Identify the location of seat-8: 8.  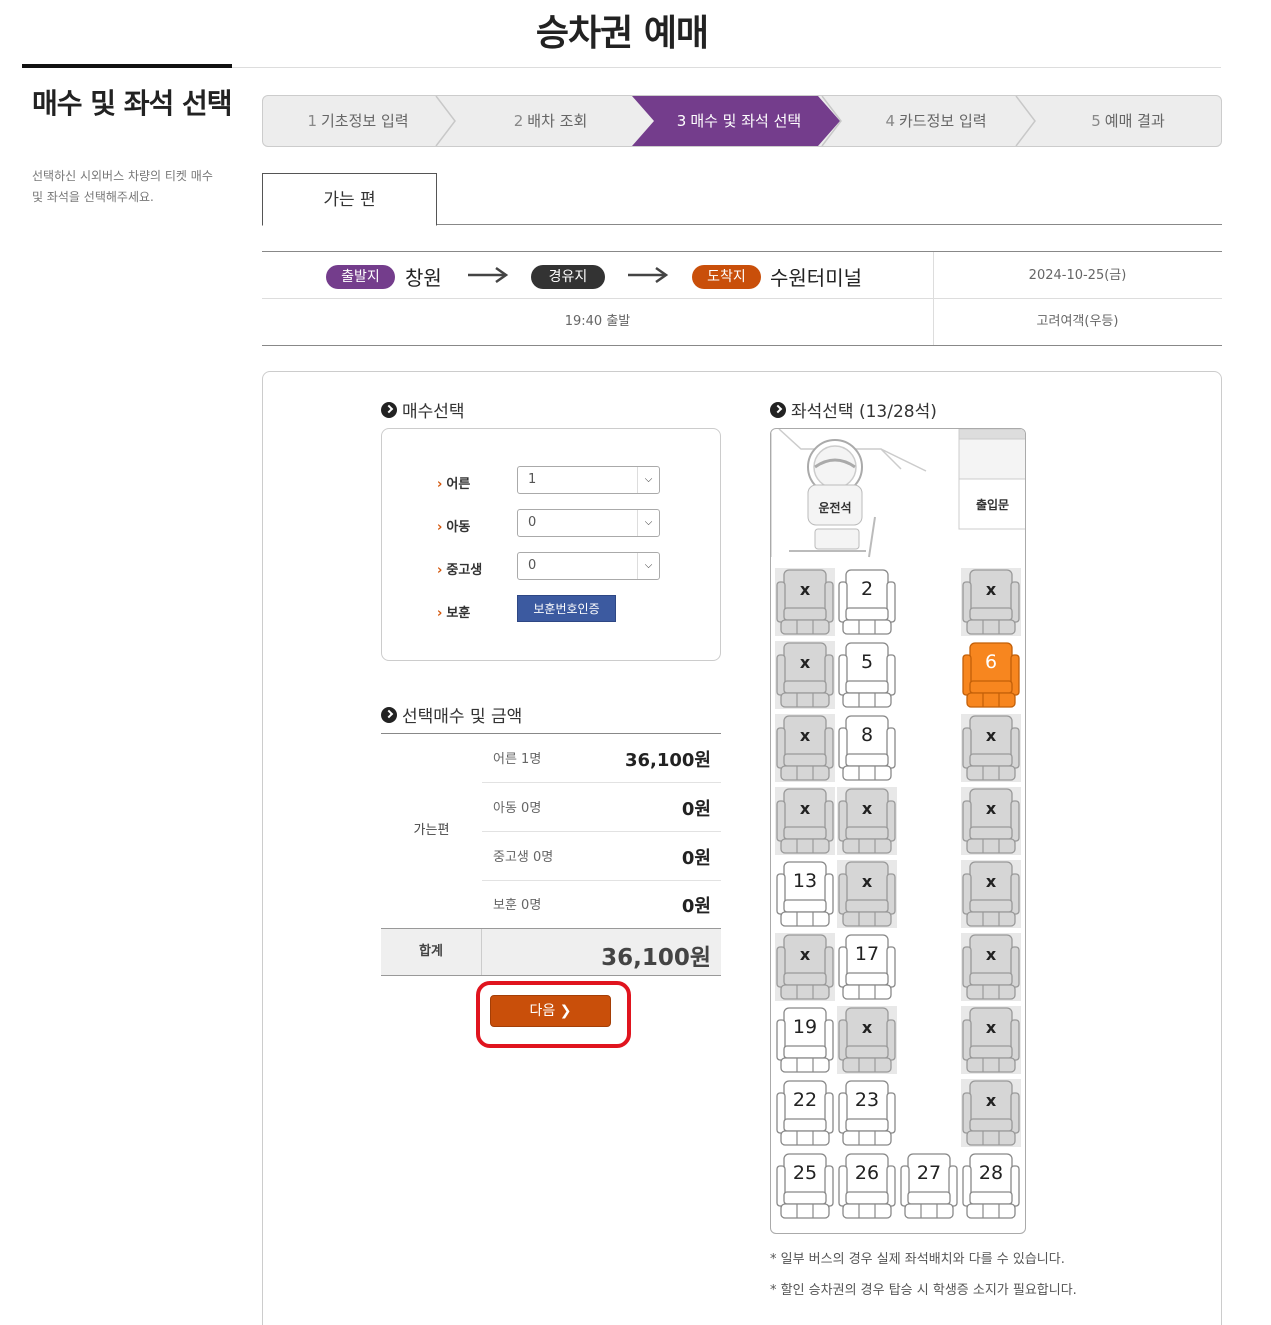
(867, 748).